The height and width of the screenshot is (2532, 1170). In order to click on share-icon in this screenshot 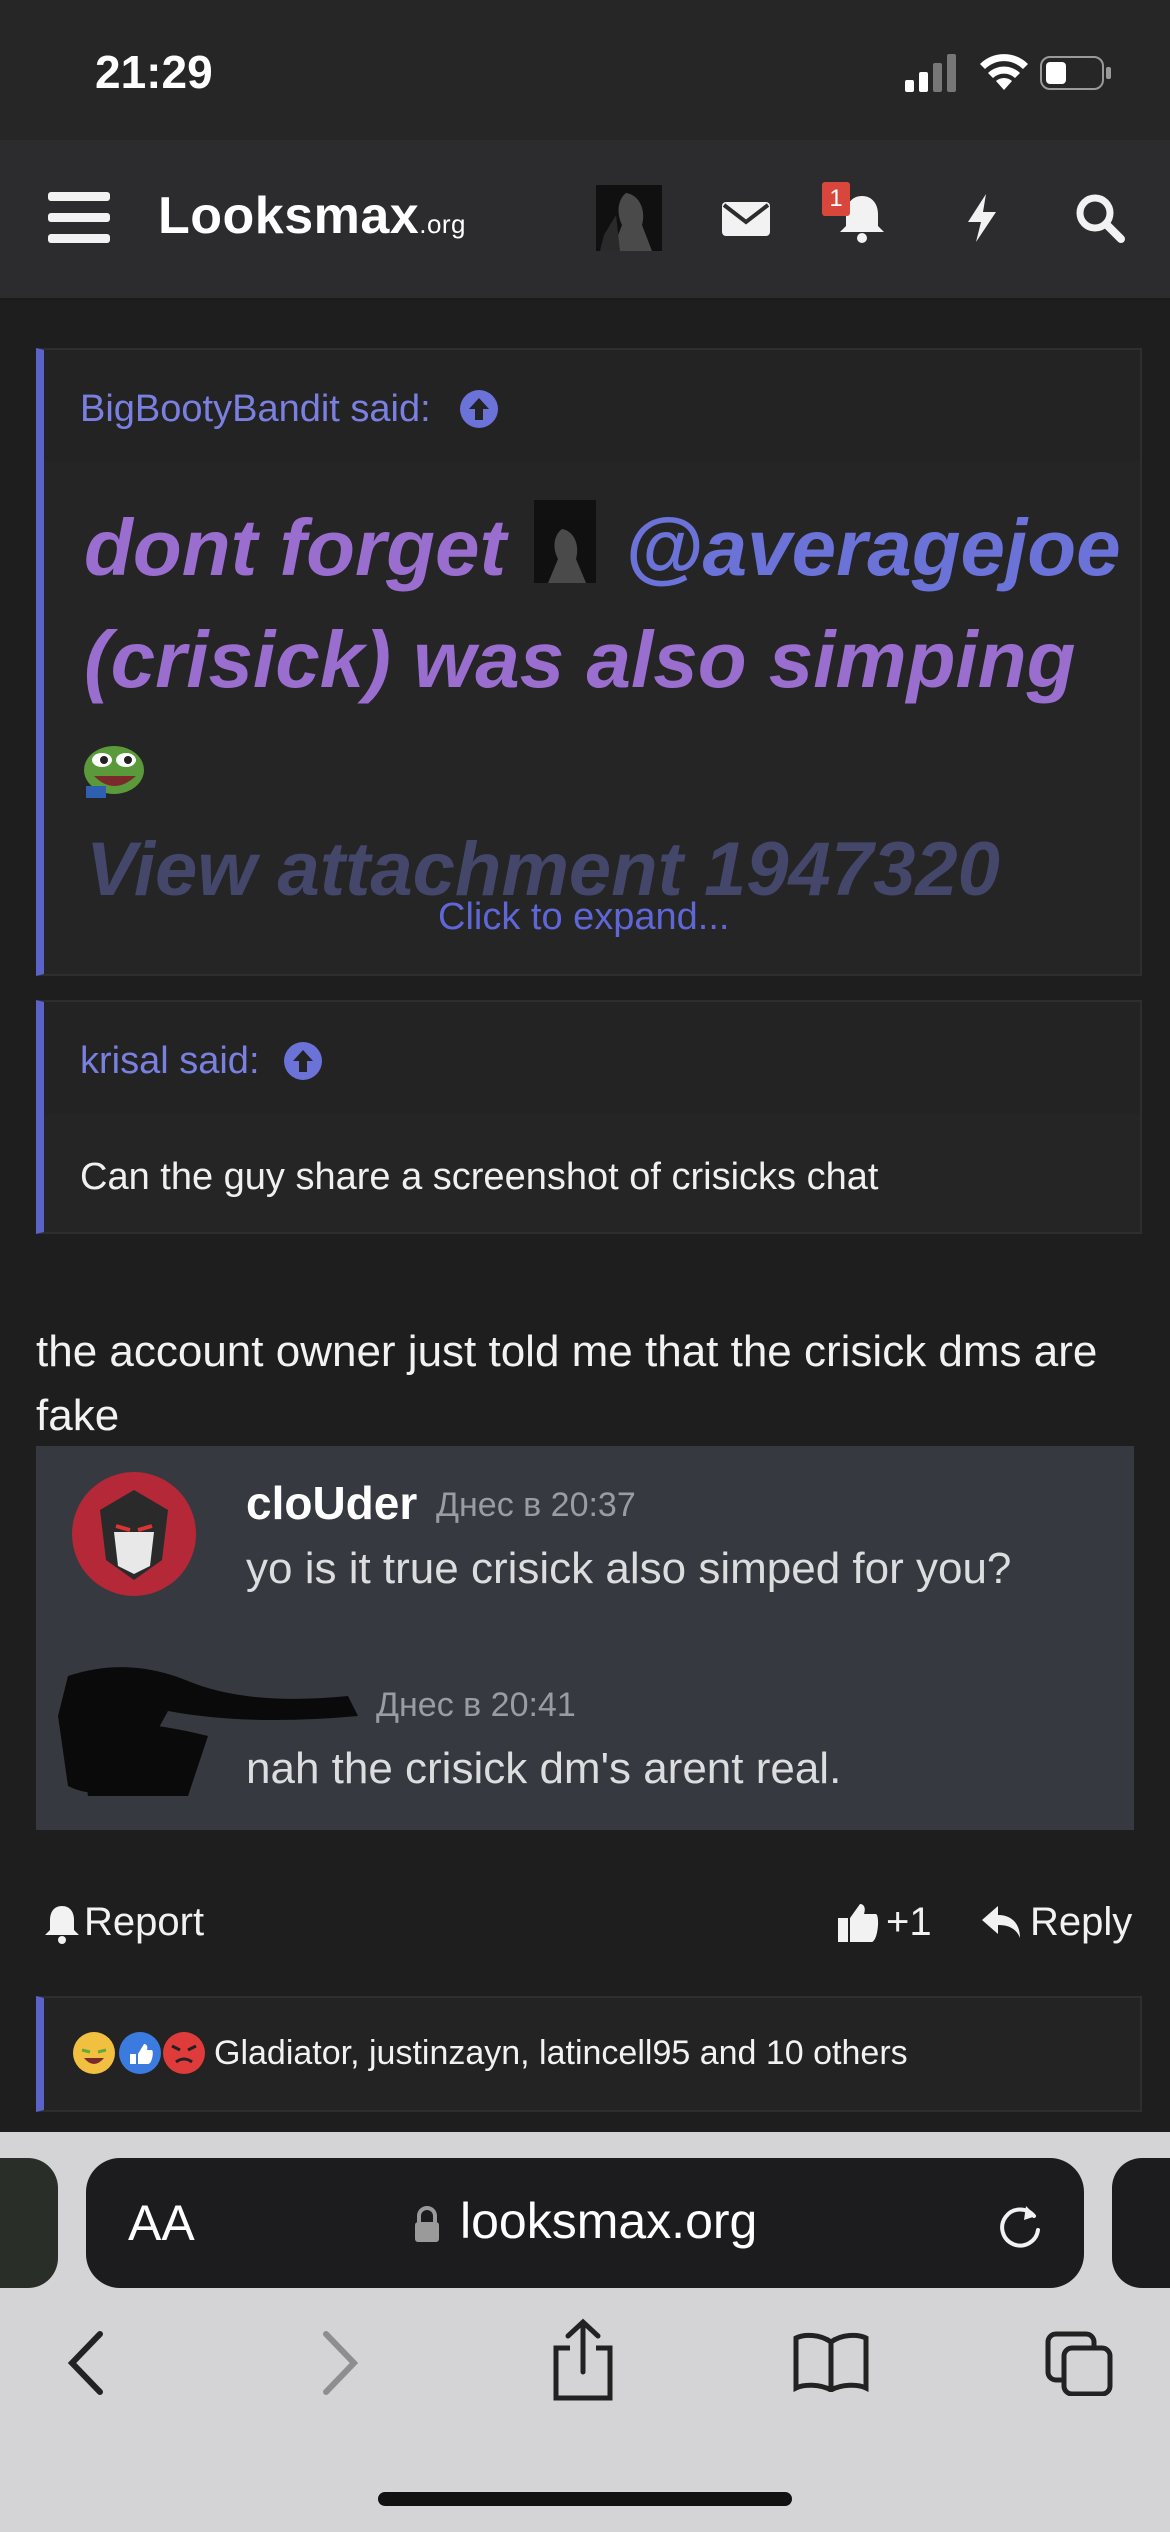, I will do `click(583, 2360)`.